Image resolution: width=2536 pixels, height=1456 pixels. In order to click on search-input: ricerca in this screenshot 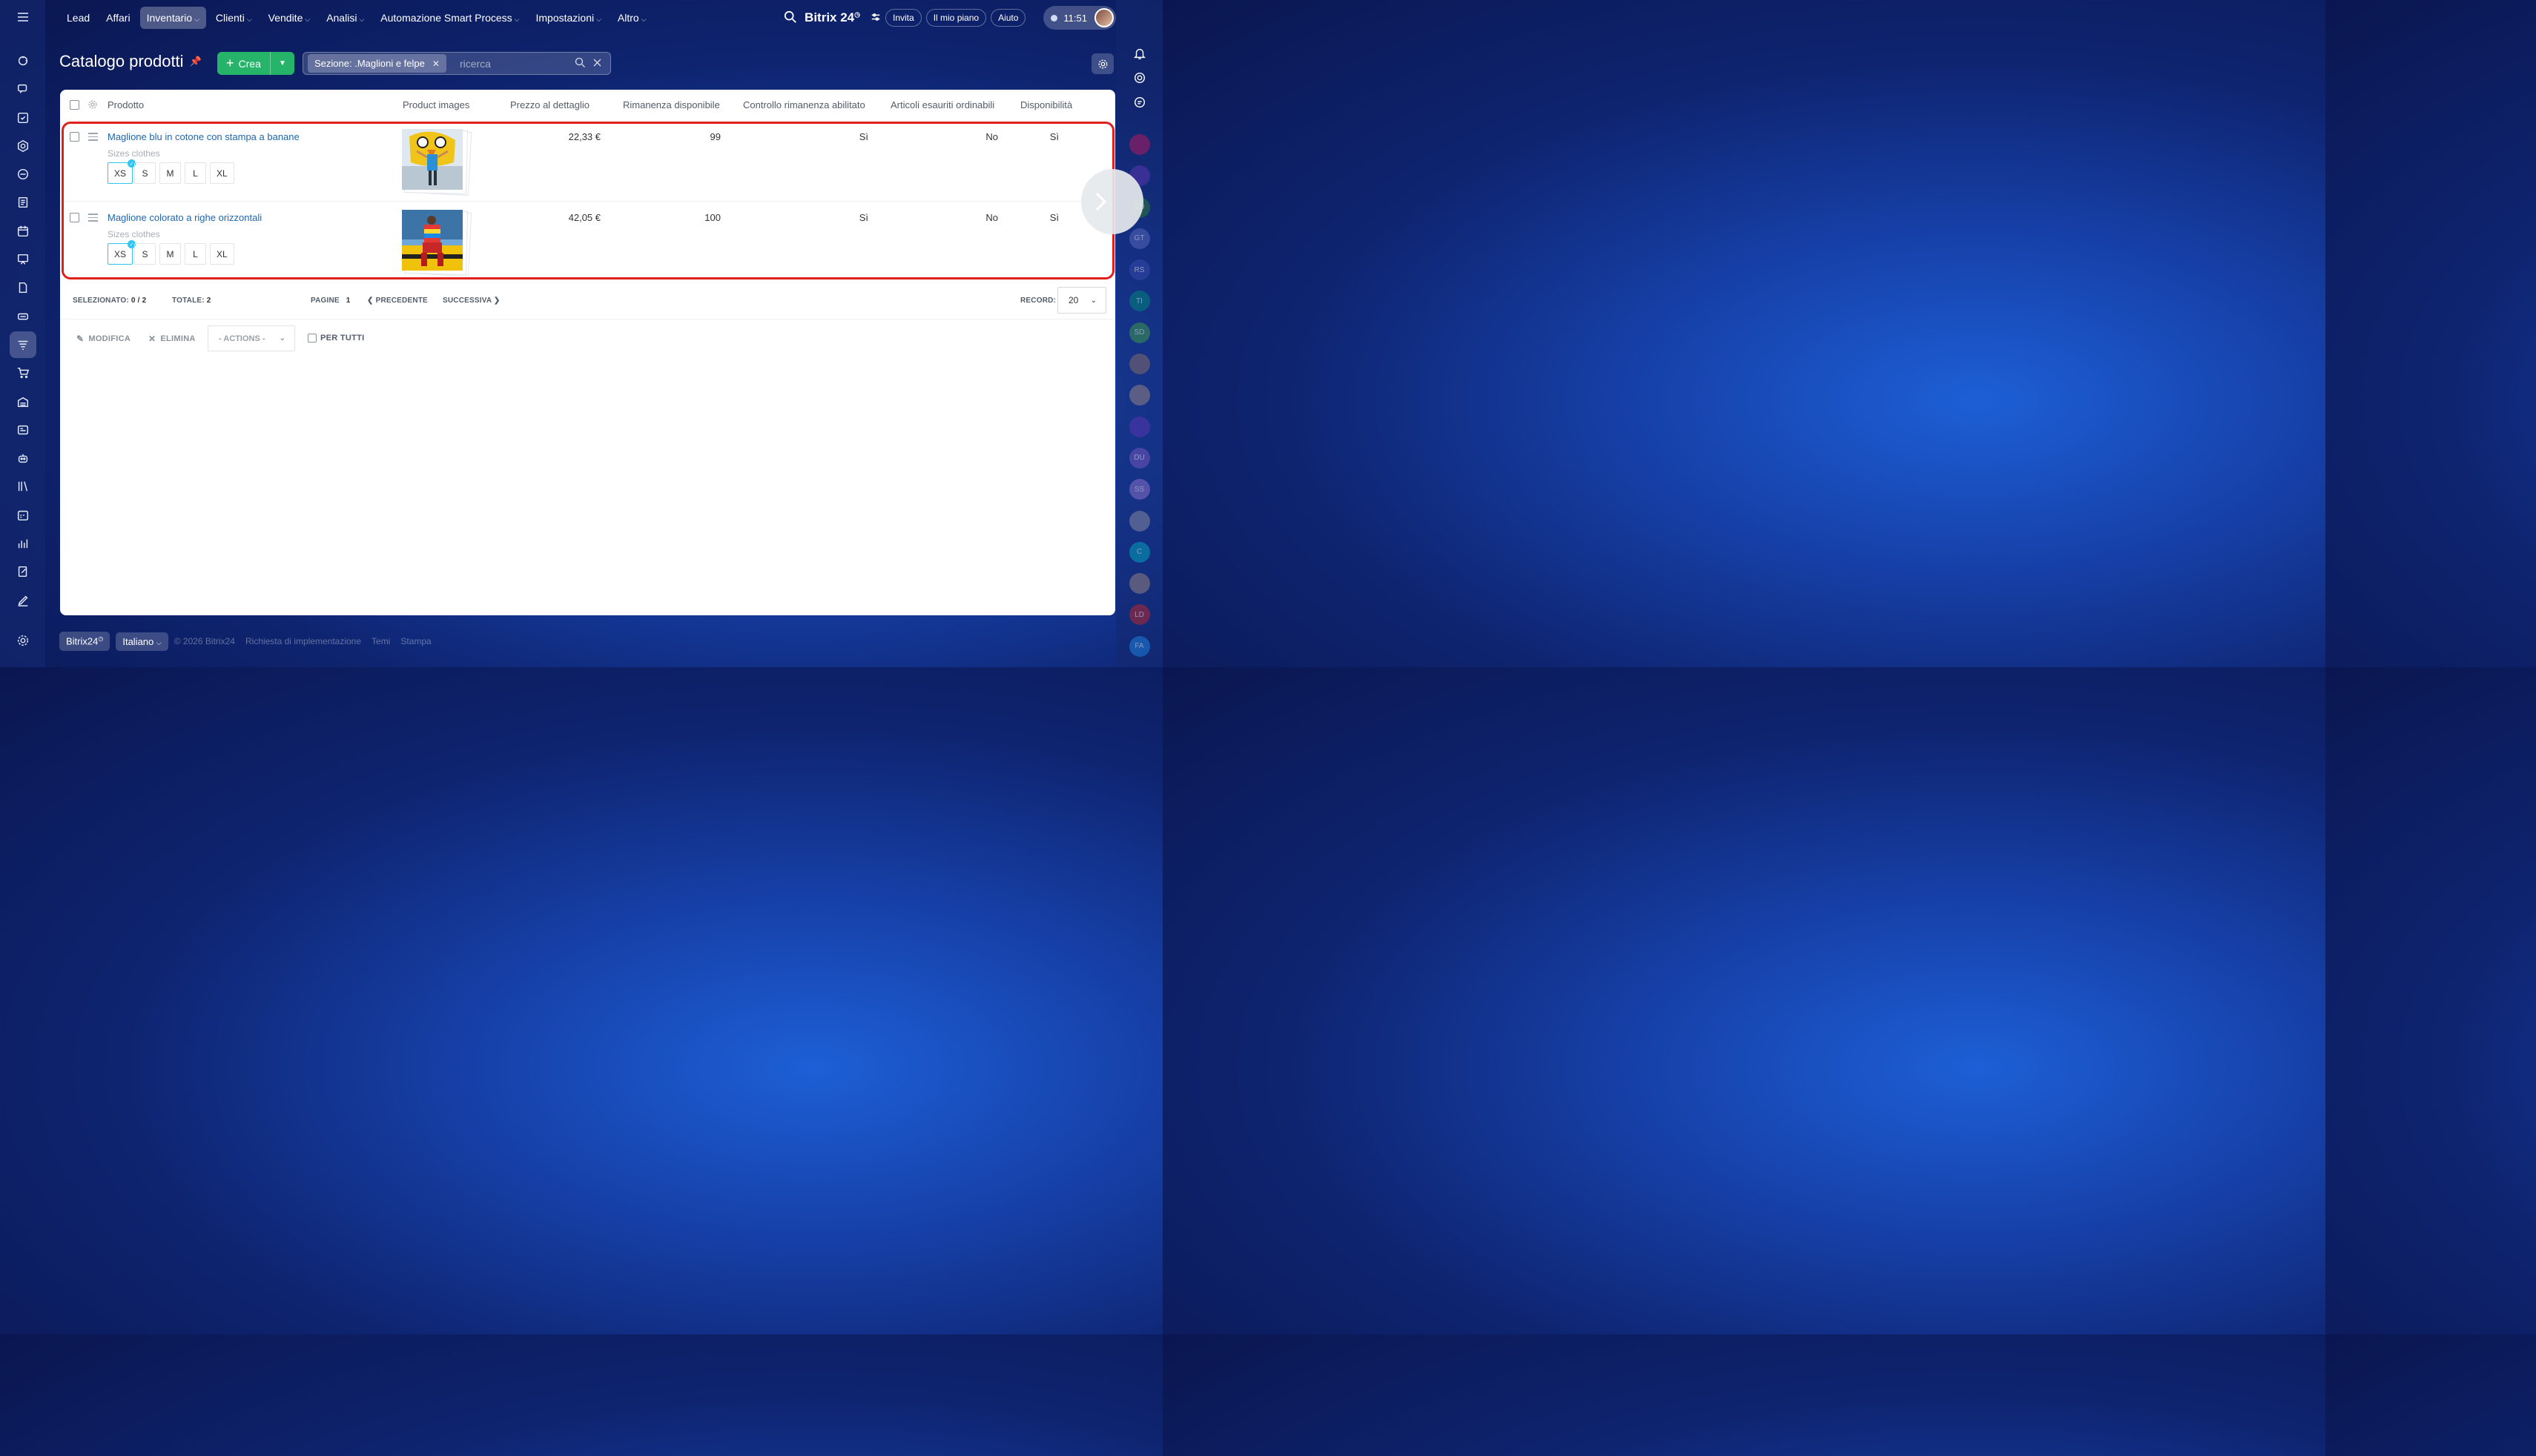, I will do `click(517, 64)`.